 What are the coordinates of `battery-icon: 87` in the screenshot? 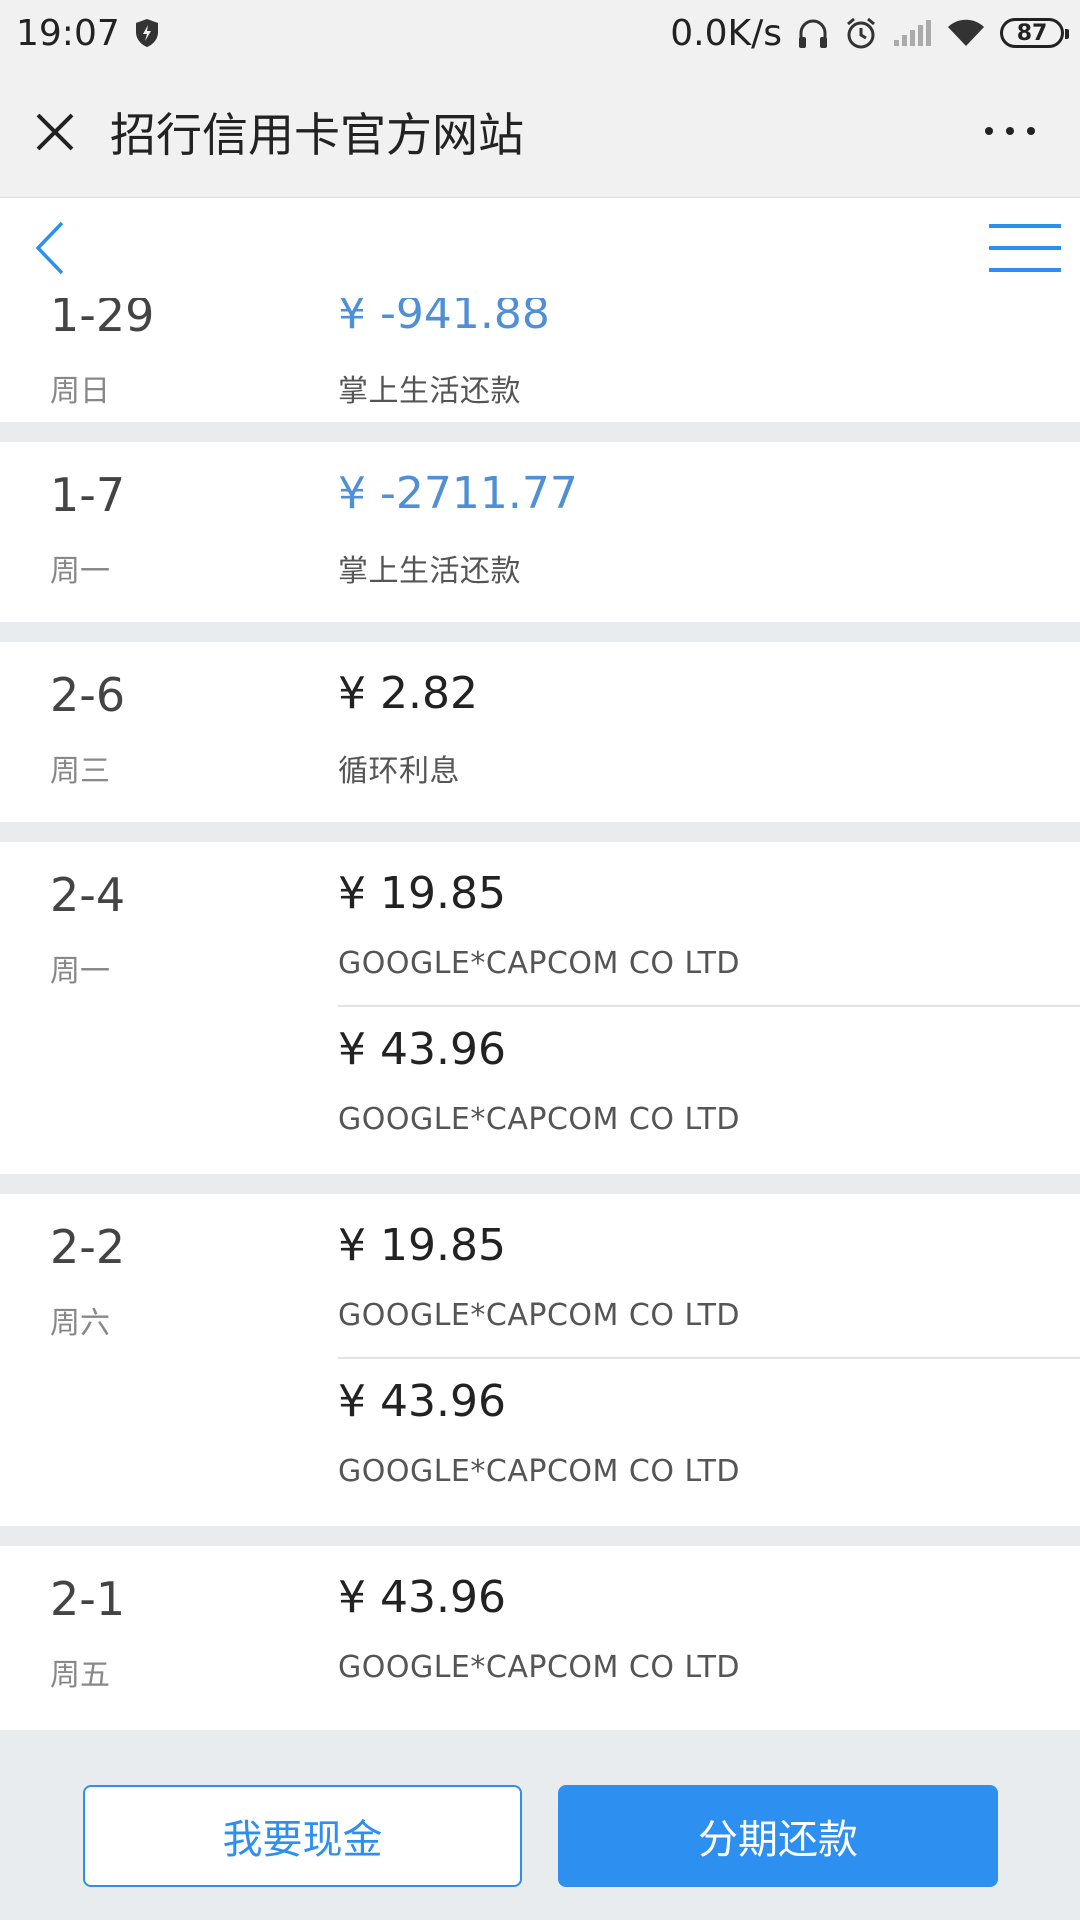 It's located at (1034, 33).